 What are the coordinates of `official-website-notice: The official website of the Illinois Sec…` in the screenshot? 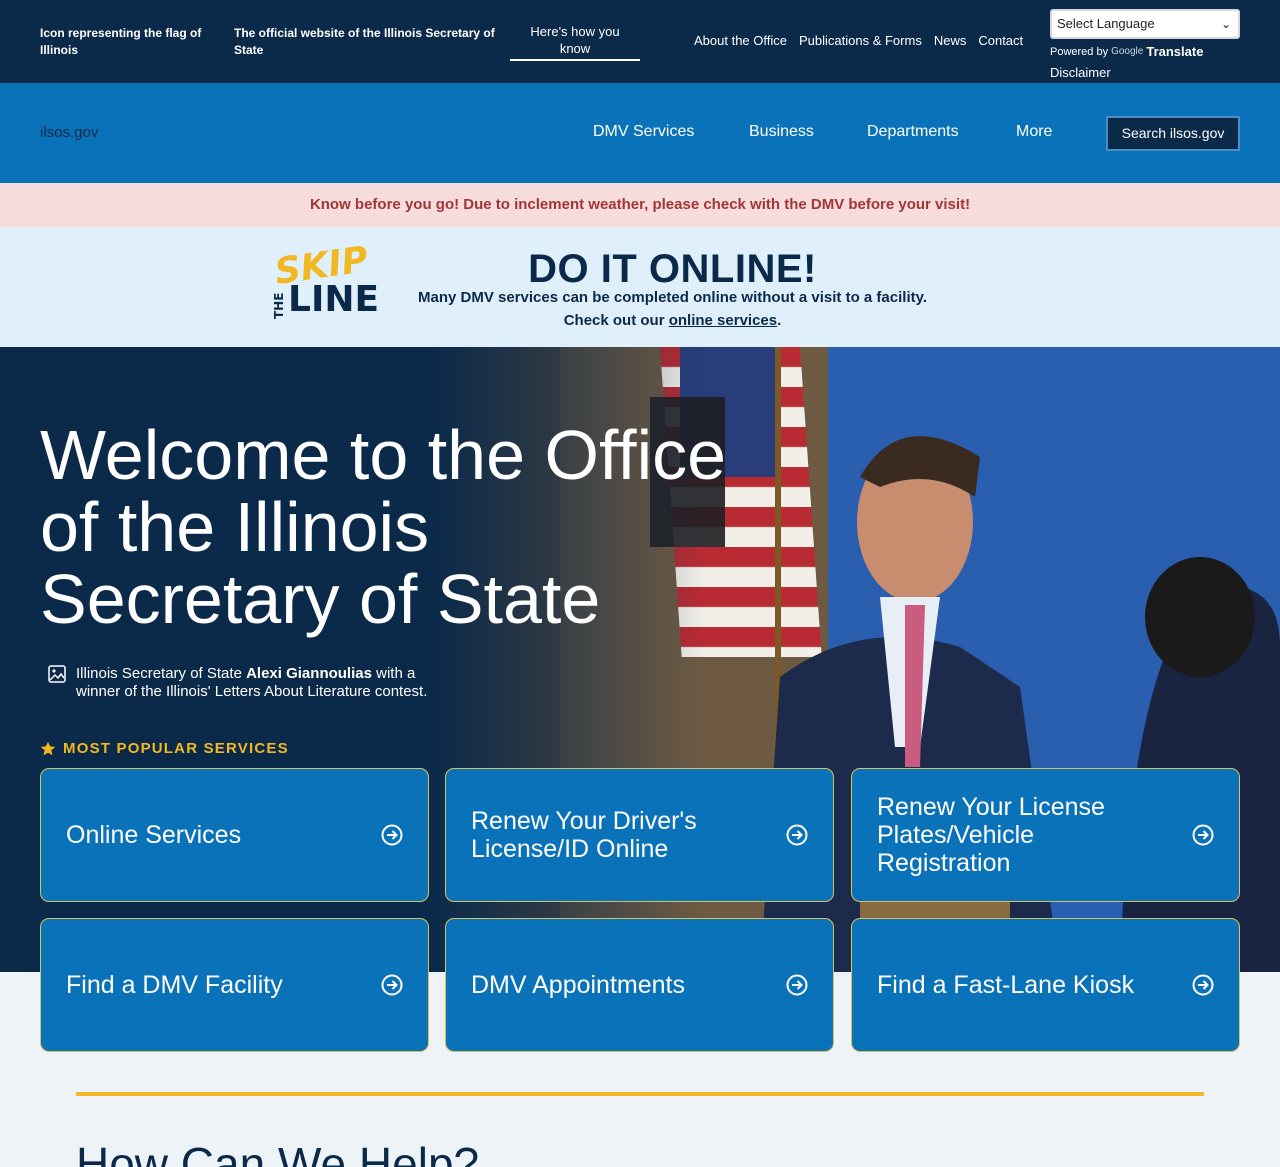 It's located at (364, 41).